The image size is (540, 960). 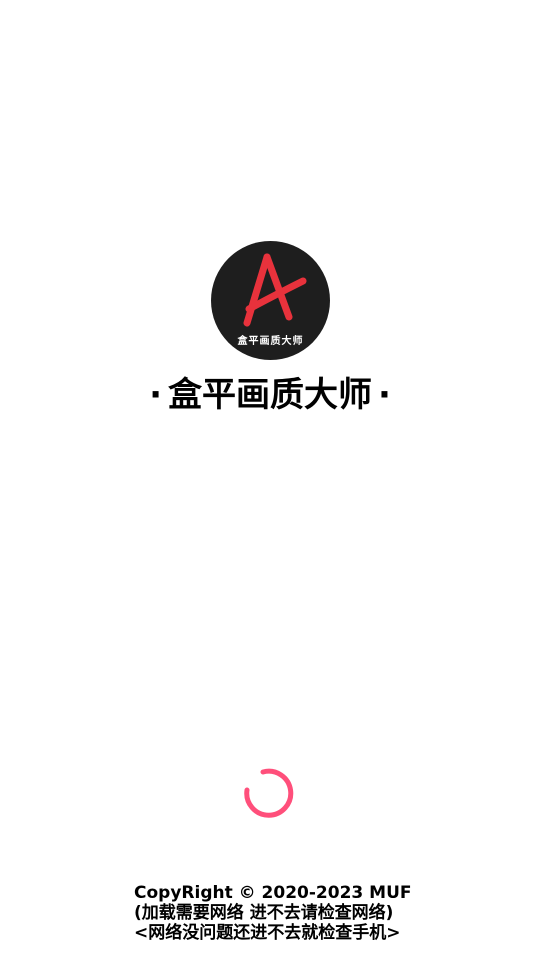 I want to click on app-title-text: 盒平画质大师, so click(x=270, y=395).